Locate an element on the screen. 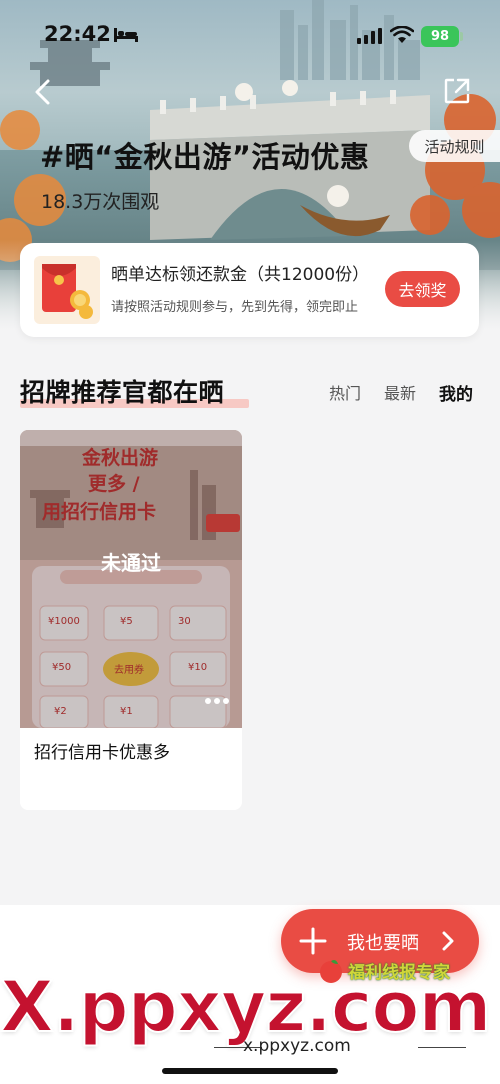 The image size is (500, 1084). plus-icon is located at coordinates (313, 941).